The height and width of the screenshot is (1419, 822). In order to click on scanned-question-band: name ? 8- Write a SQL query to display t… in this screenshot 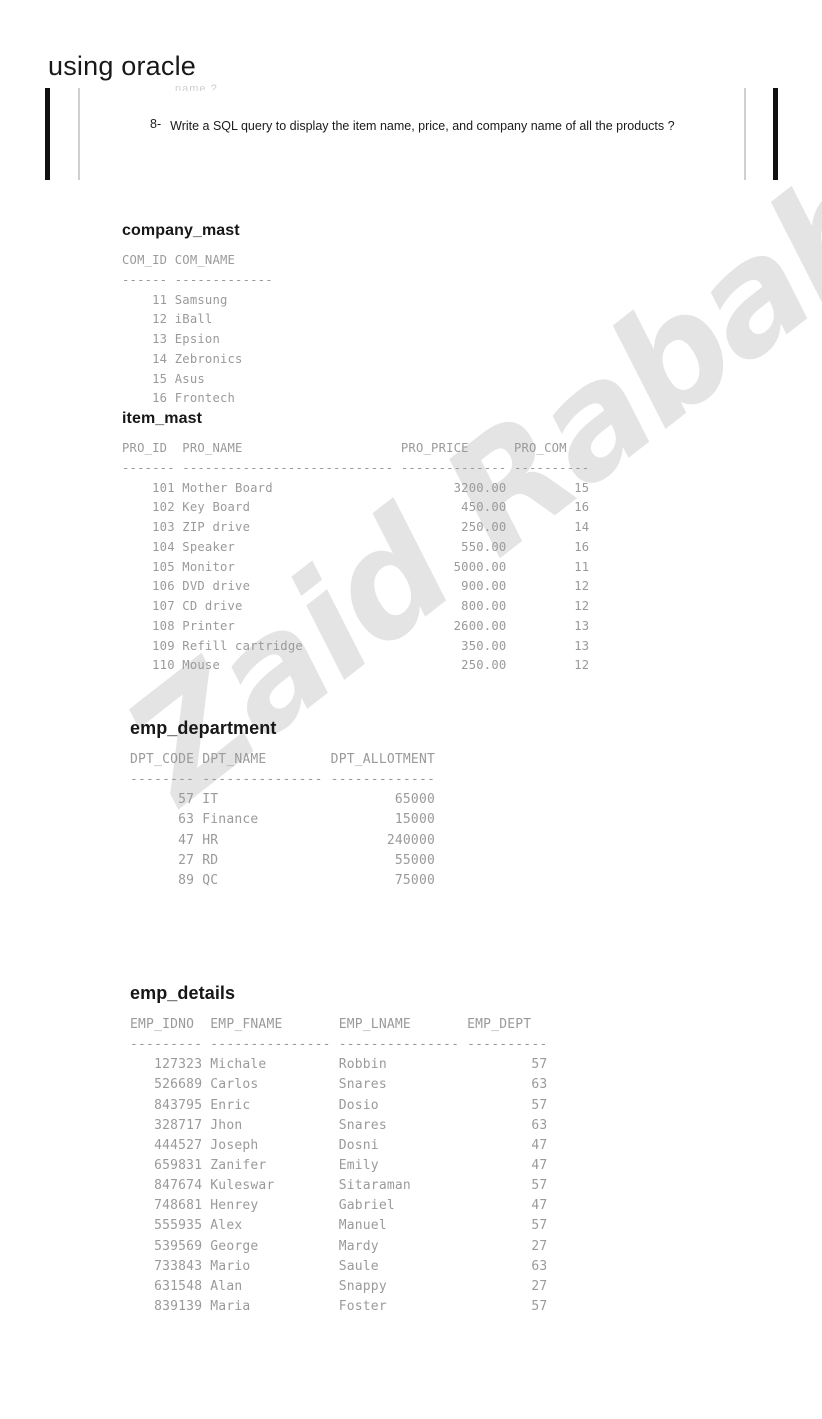, I will do `click(411, 131)`.